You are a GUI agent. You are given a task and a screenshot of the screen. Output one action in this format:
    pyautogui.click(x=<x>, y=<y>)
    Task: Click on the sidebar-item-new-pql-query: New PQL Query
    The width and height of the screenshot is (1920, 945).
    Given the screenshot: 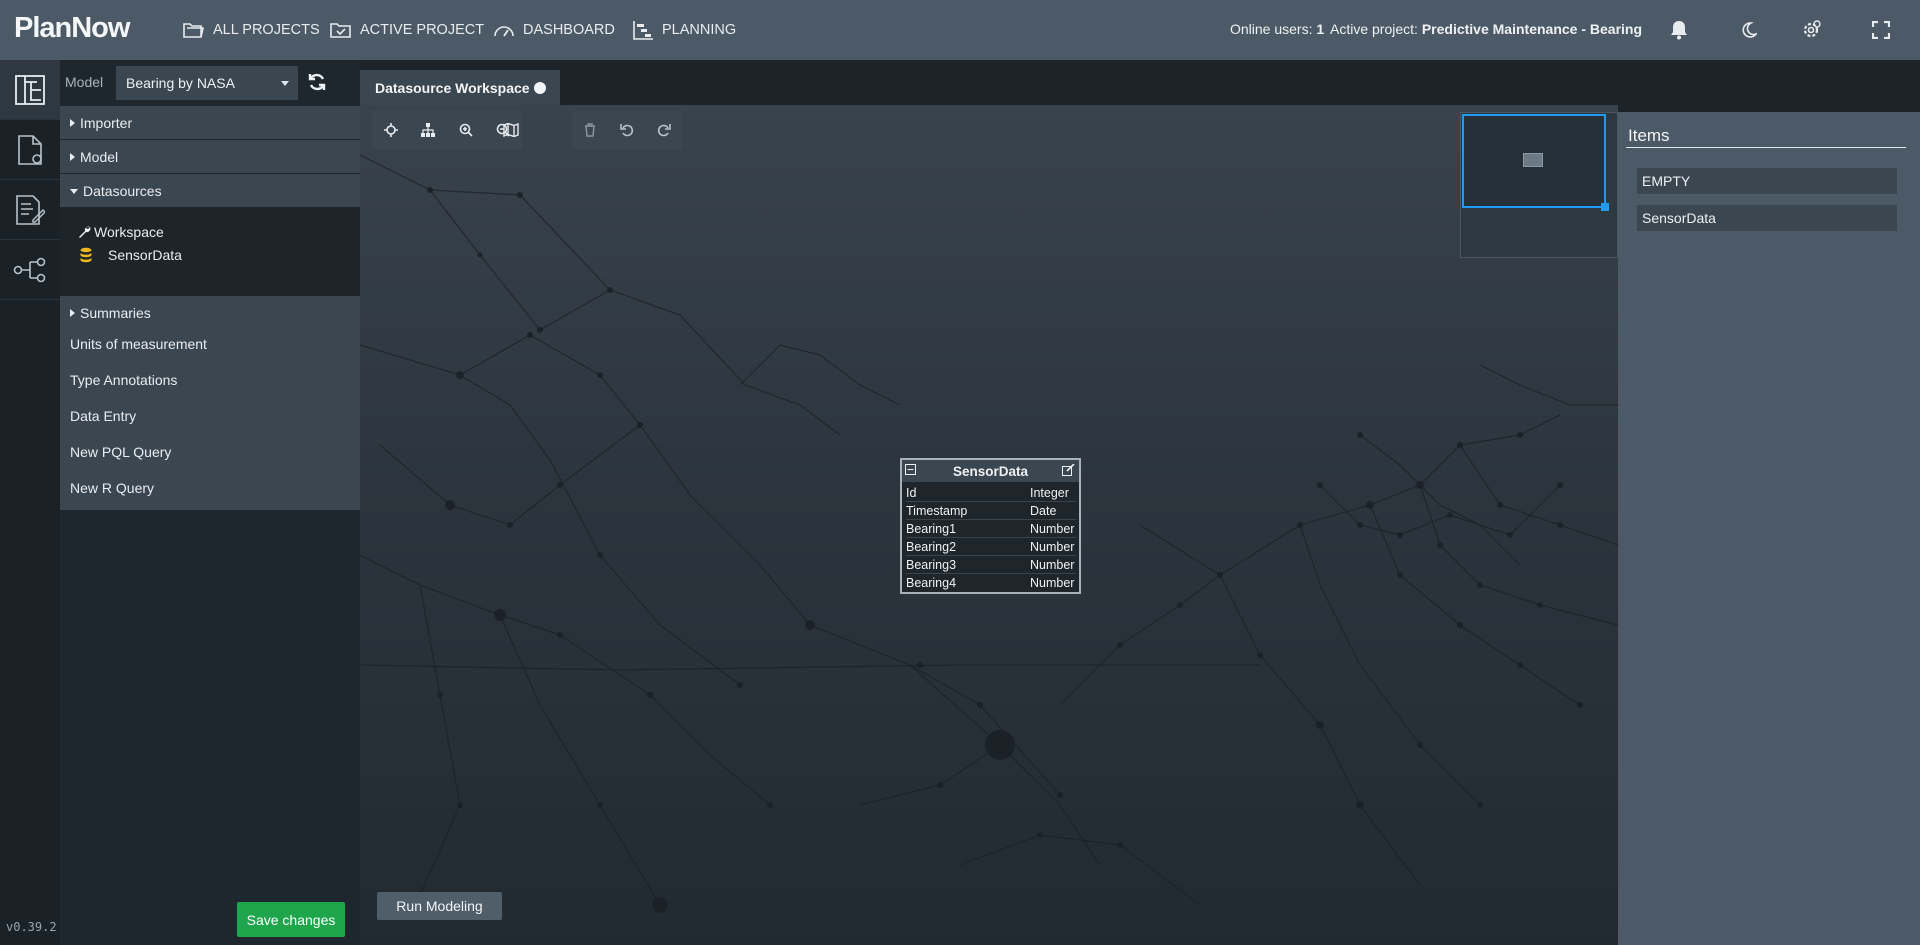 What is the action you would take?
    pyautogui.click(x=210, y=452)
    